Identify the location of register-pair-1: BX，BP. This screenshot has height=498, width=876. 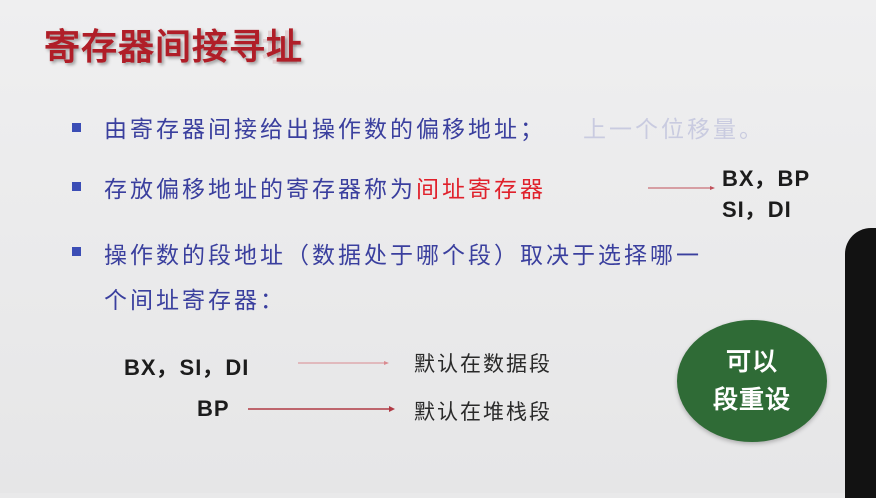
(766, 178).